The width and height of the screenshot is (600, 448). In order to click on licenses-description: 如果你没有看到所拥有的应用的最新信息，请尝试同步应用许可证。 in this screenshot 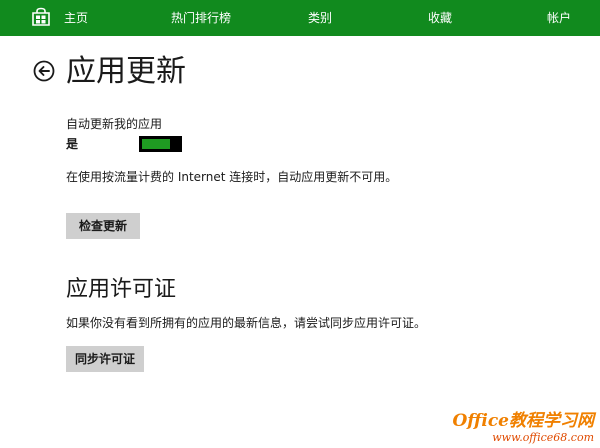, I will do `click(246, 323)`.